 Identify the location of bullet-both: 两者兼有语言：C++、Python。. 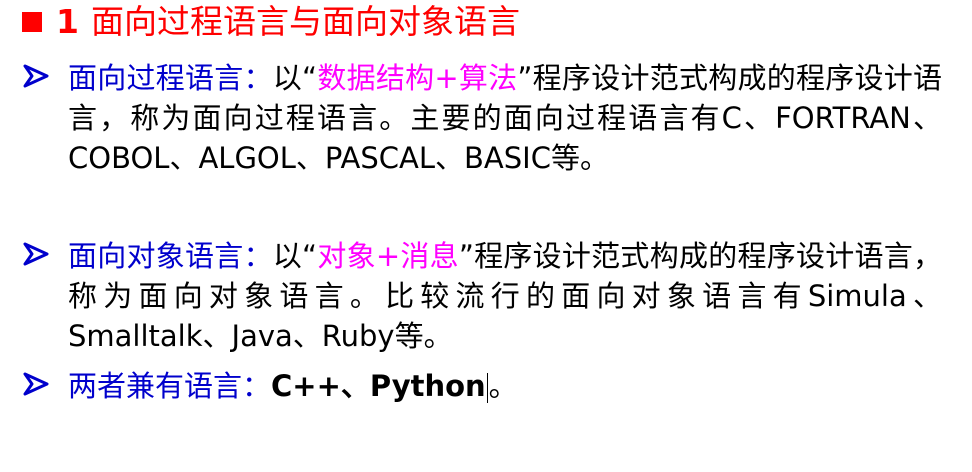
(482, 386).